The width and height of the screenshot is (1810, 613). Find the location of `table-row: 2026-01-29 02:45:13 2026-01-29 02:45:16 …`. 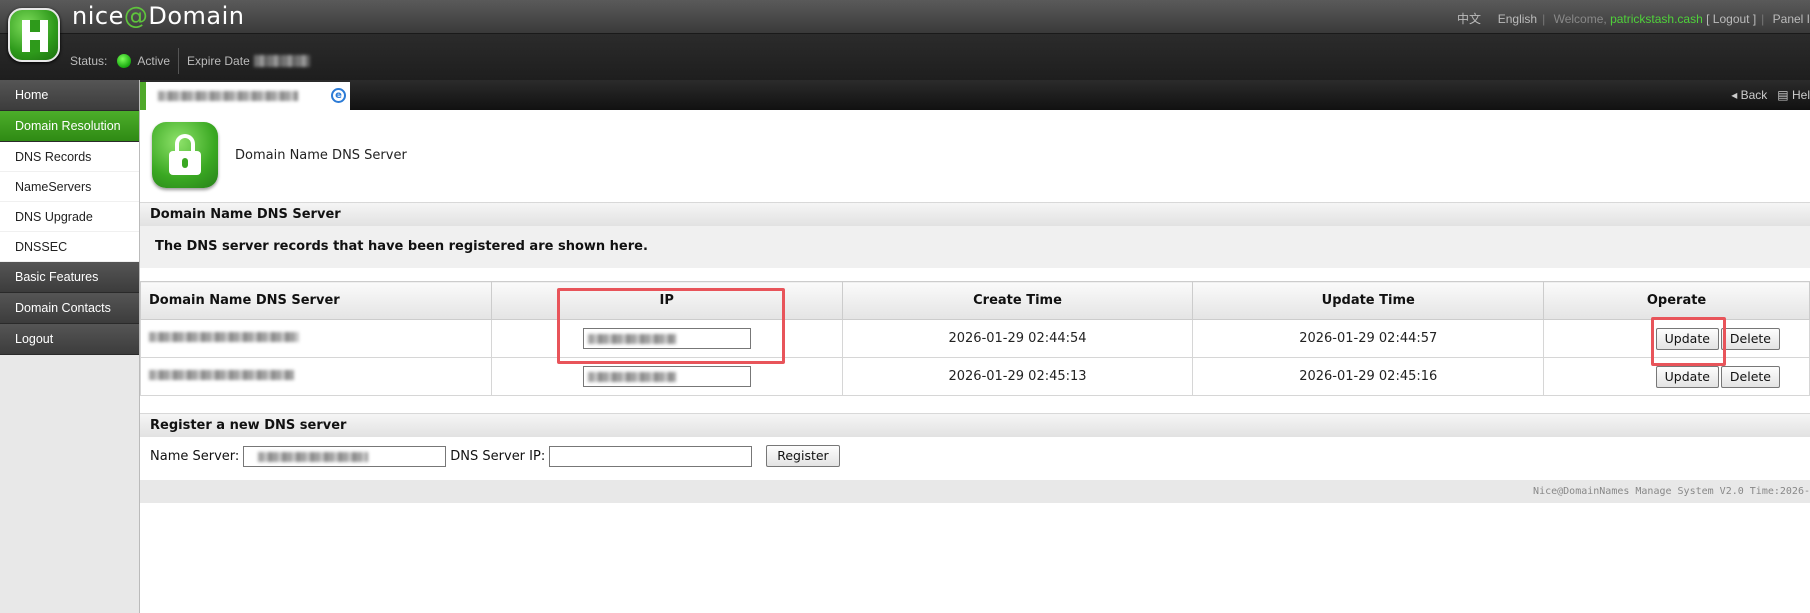

table-row: 2026-01-29 02:45:13 2026-01-29 02:45:16 … is located at coordinates (975, 376).